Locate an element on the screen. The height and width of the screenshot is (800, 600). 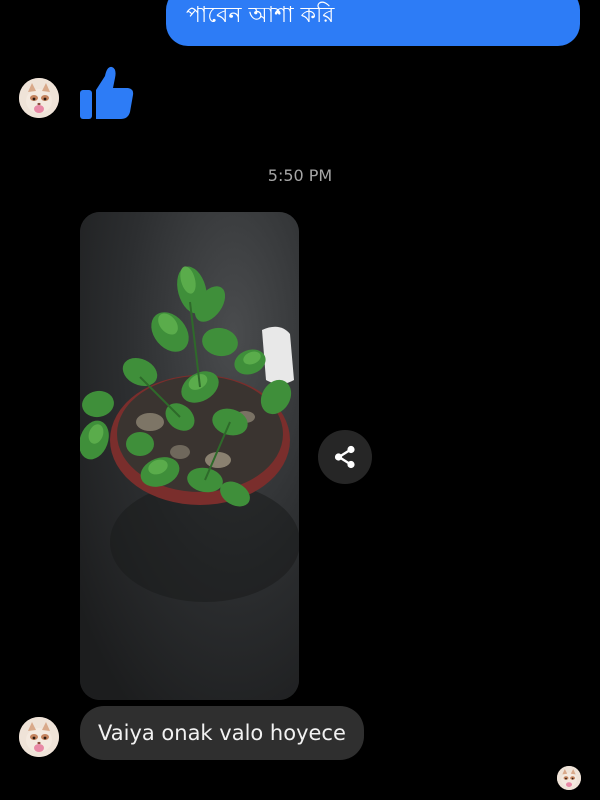
seen-receipt-avatar is located at coordinates (569, 778).